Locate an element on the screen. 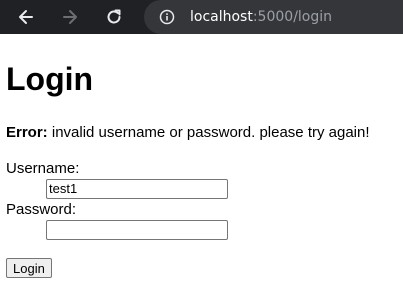  login-button: Login is located at coordinates (29, 268).